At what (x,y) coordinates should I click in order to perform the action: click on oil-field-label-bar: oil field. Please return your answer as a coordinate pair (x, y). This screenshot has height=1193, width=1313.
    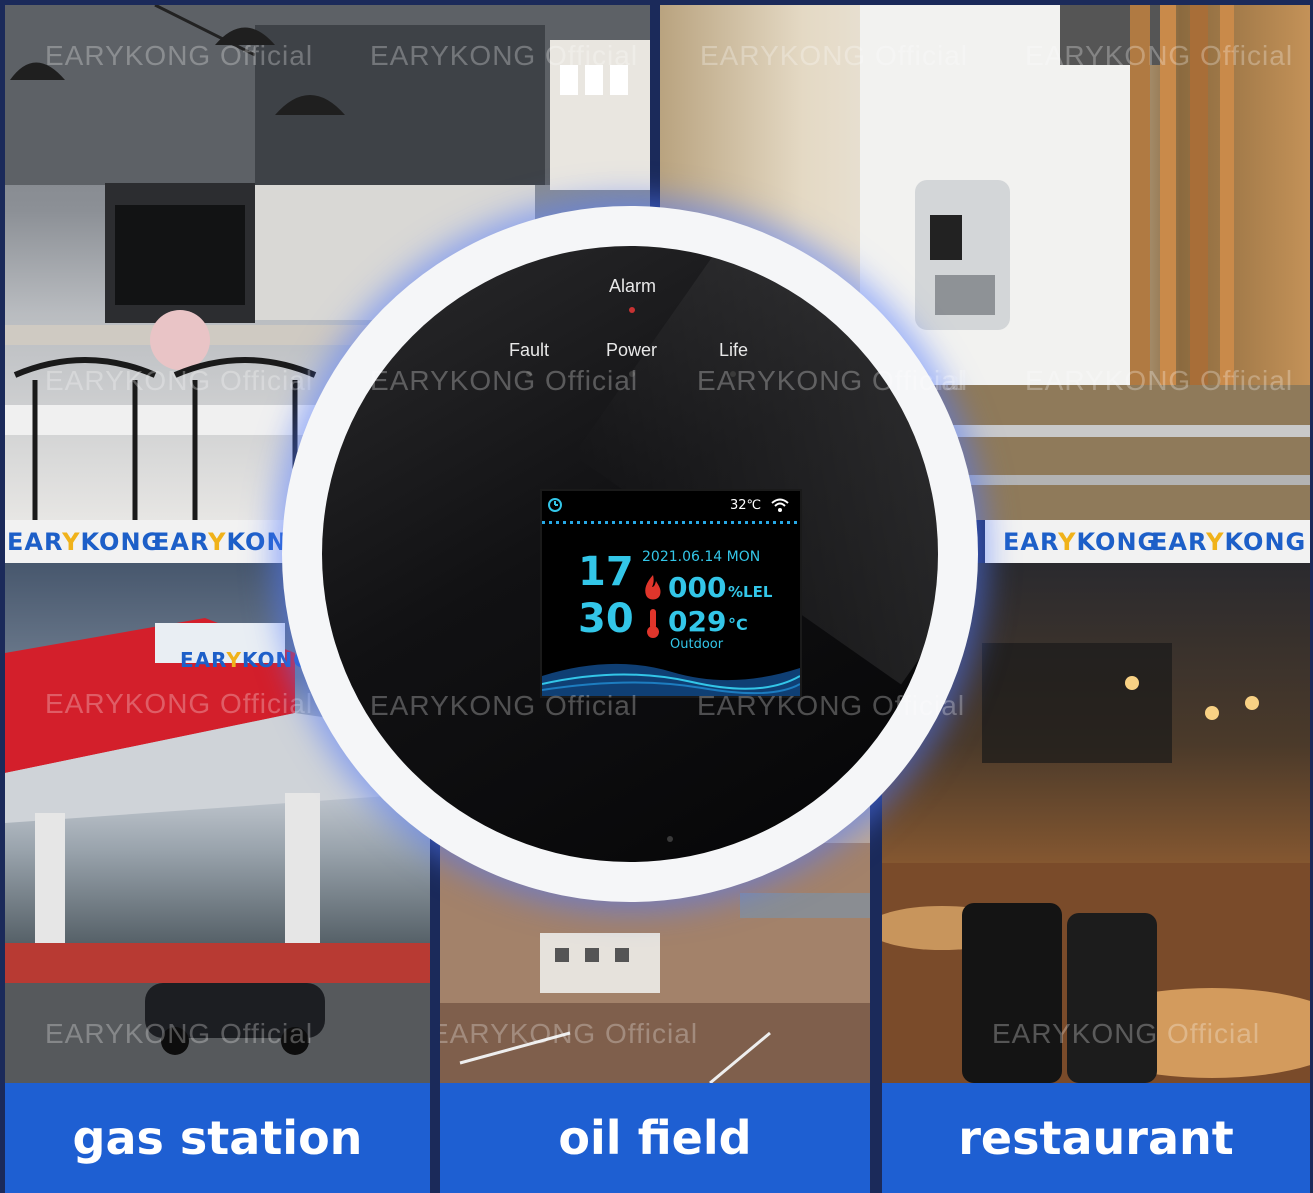
    Looking at the image, I should click on (655, 1138).